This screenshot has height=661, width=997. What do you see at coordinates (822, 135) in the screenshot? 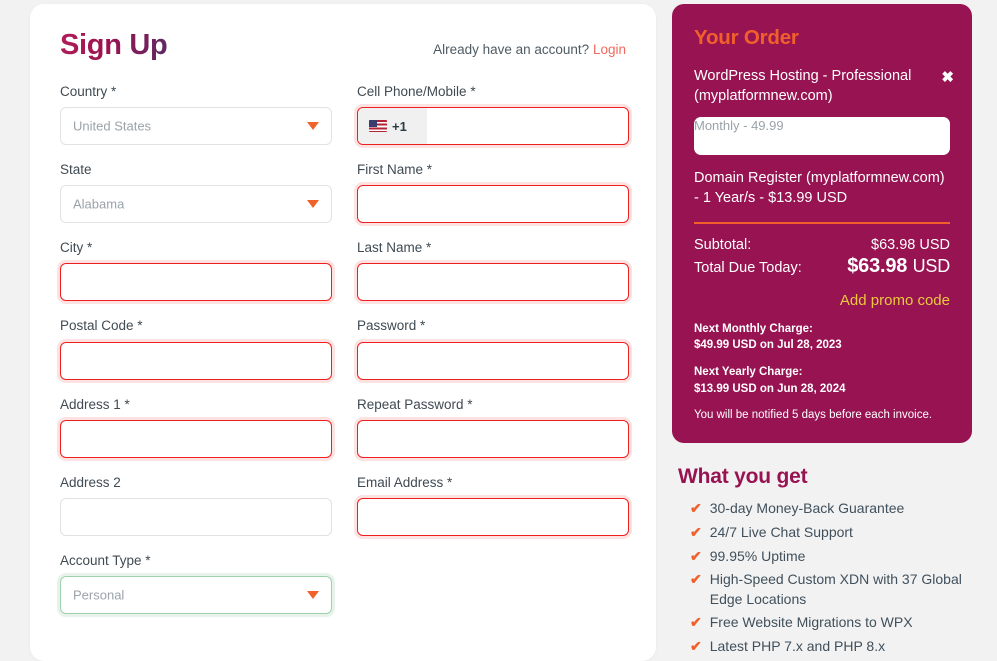
I see `billing-cycle-select: Monthly - 49.99` at bounding box center [822, 135].